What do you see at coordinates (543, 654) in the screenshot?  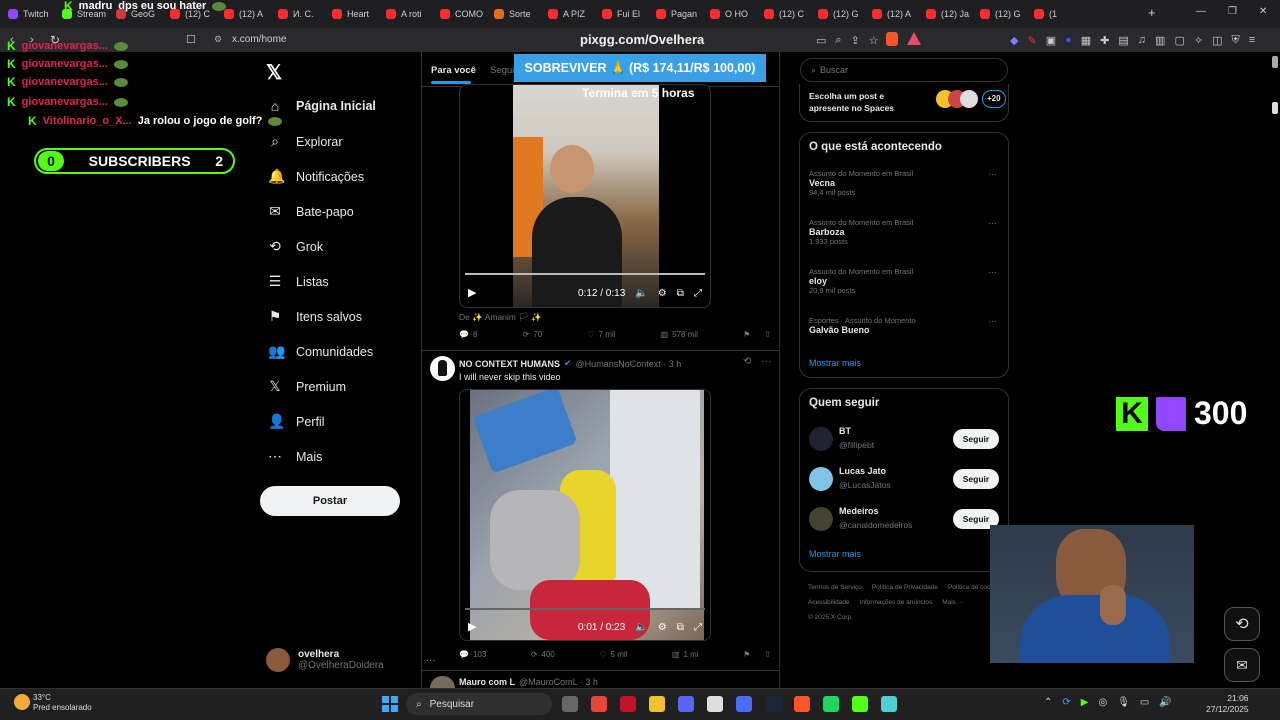 I see `repost-button: ⟳ 400` at bounding box center [543, 654].